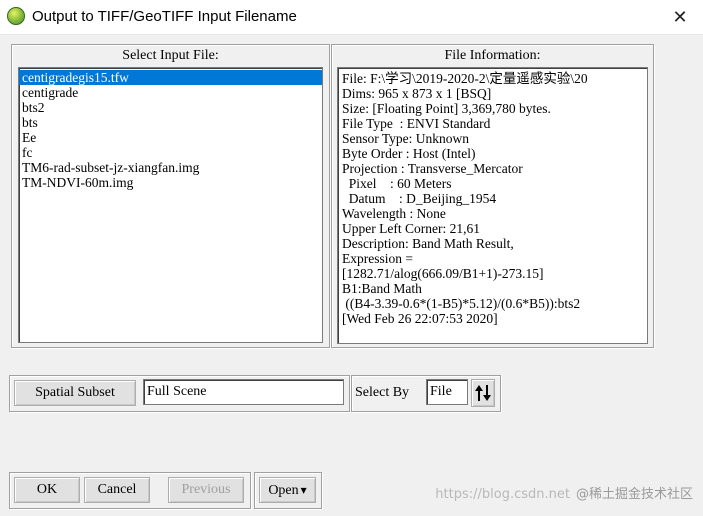  What do you see at coordinates (170, 122) in the screenshot?
I see `file-list-item: bts` at bounding box center [170, 122].